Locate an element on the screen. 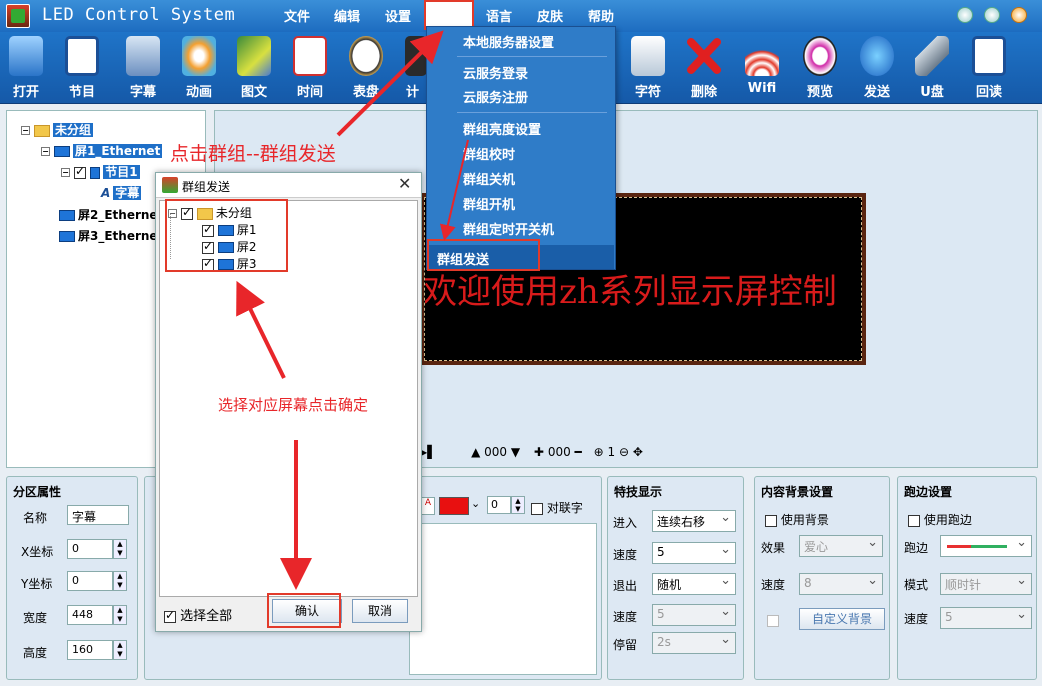  arrow-to-group-send is located at coordinates (454, 190).